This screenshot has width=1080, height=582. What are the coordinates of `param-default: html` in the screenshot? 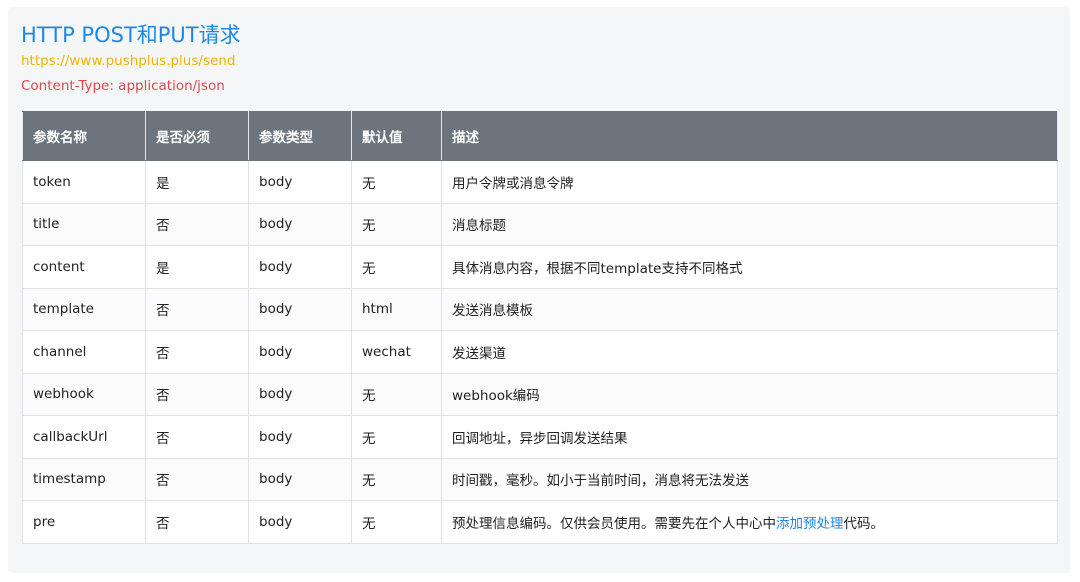 It's located at (396, 309).